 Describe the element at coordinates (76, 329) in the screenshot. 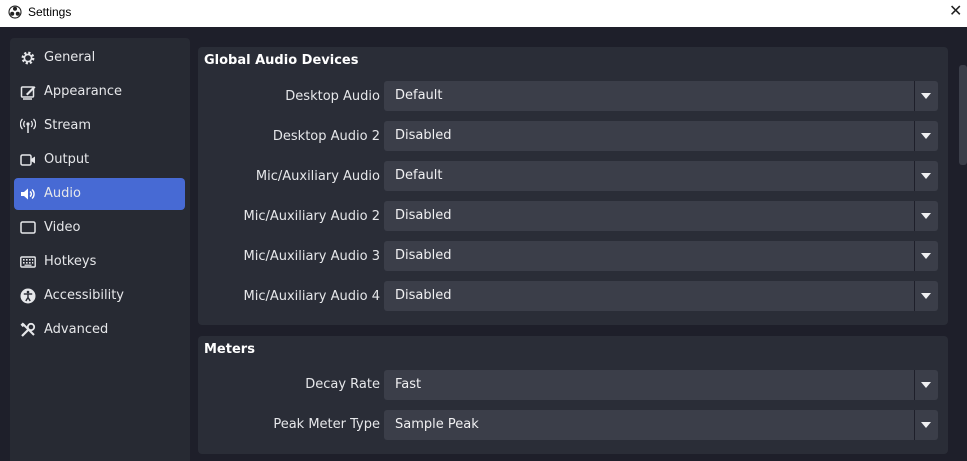

I see `sidebar-item-label: Advanced` at that location.